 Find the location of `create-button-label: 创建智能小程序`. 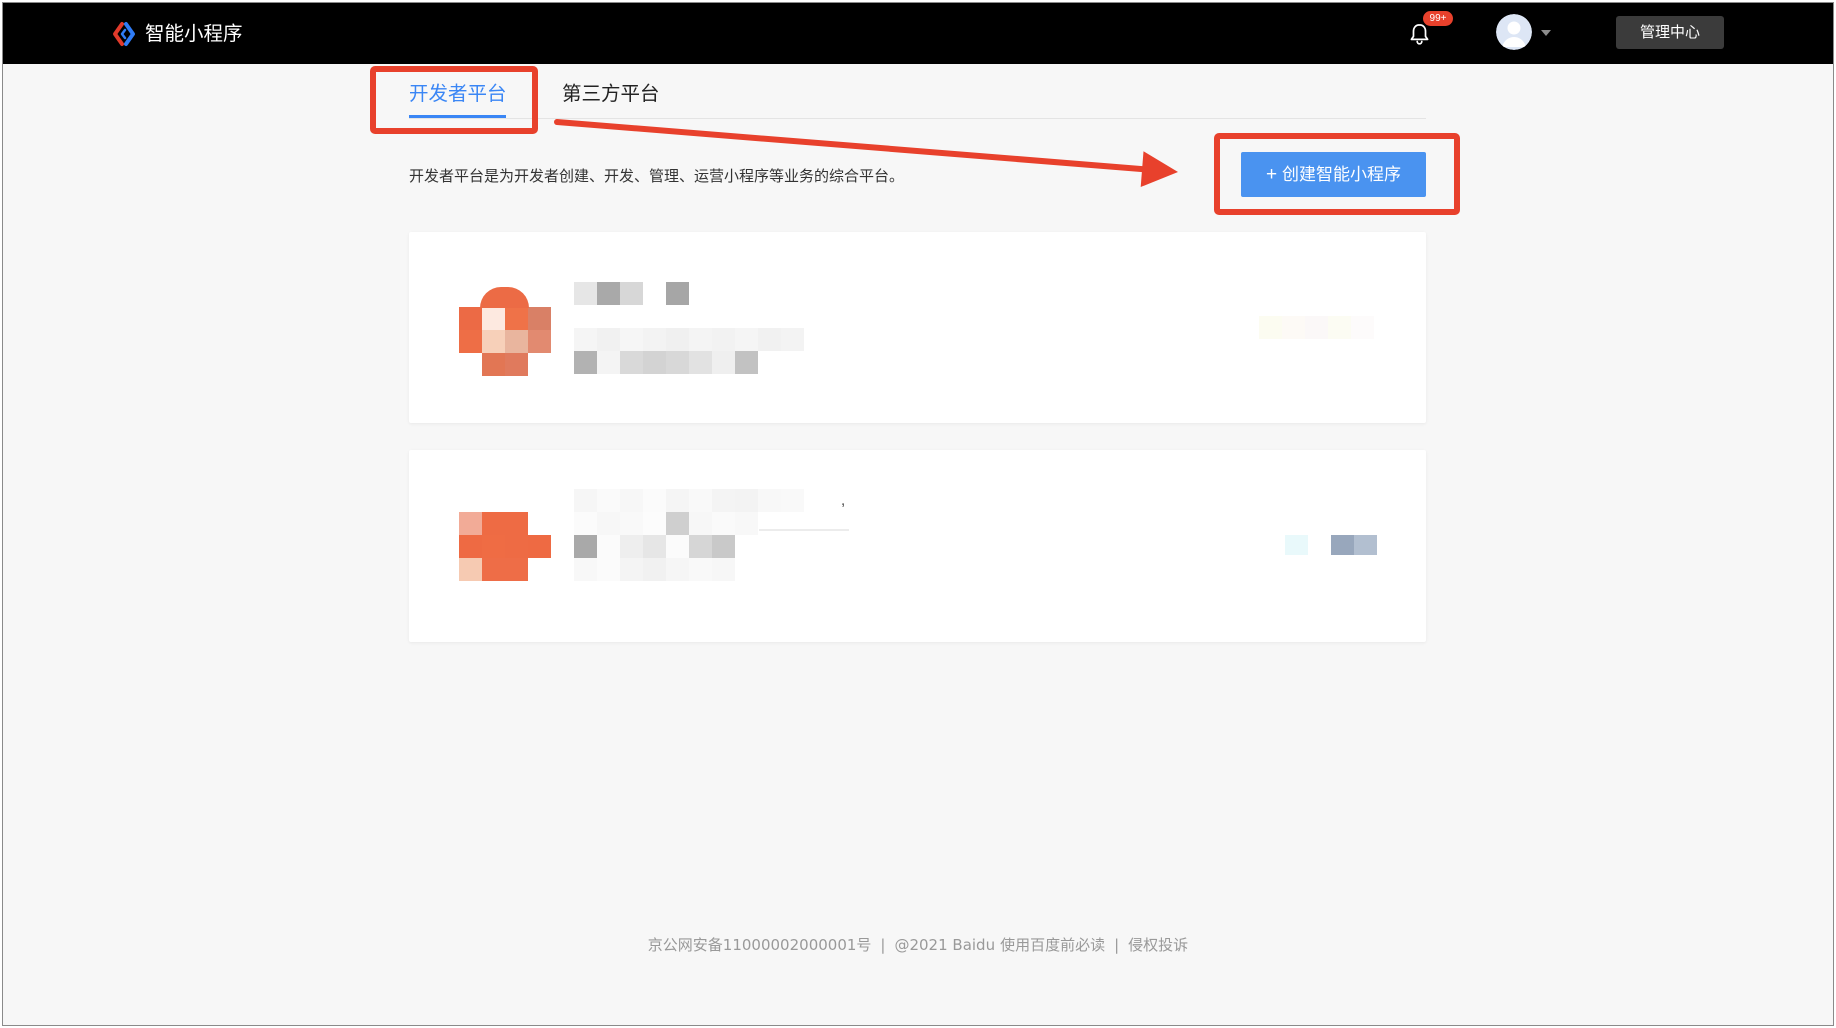

create-button-label: 创建智能小程序 is located at coordinates (1342, 175).